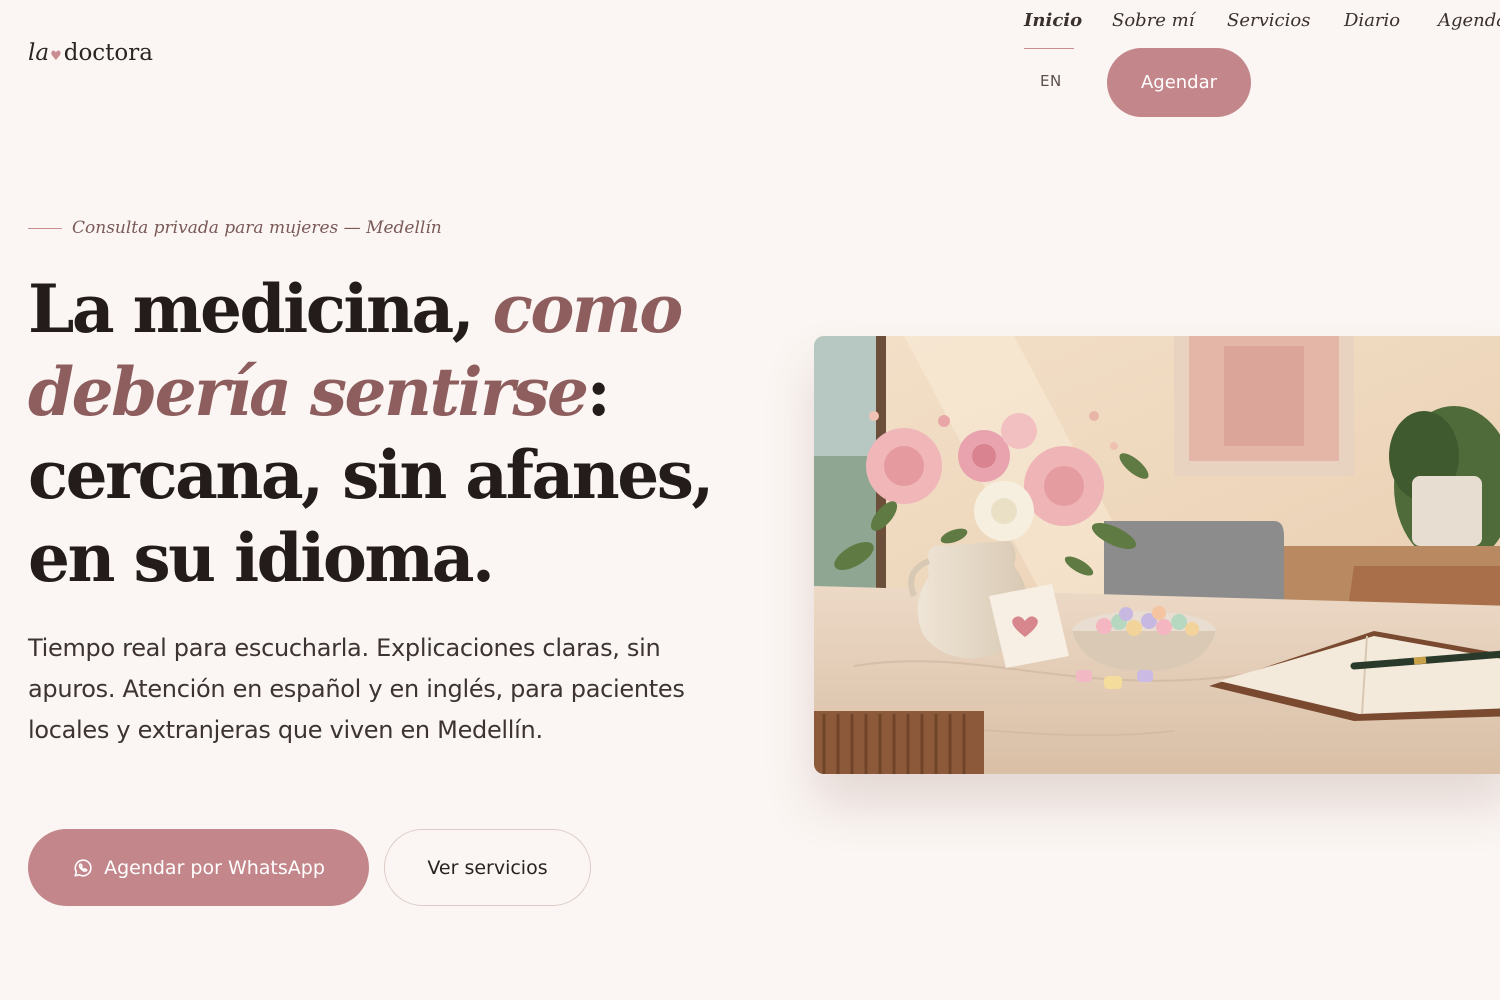 This screenshot has width=1500, height=1000. I want to click on nav-servicios: Servicios, so click(1268, 20).